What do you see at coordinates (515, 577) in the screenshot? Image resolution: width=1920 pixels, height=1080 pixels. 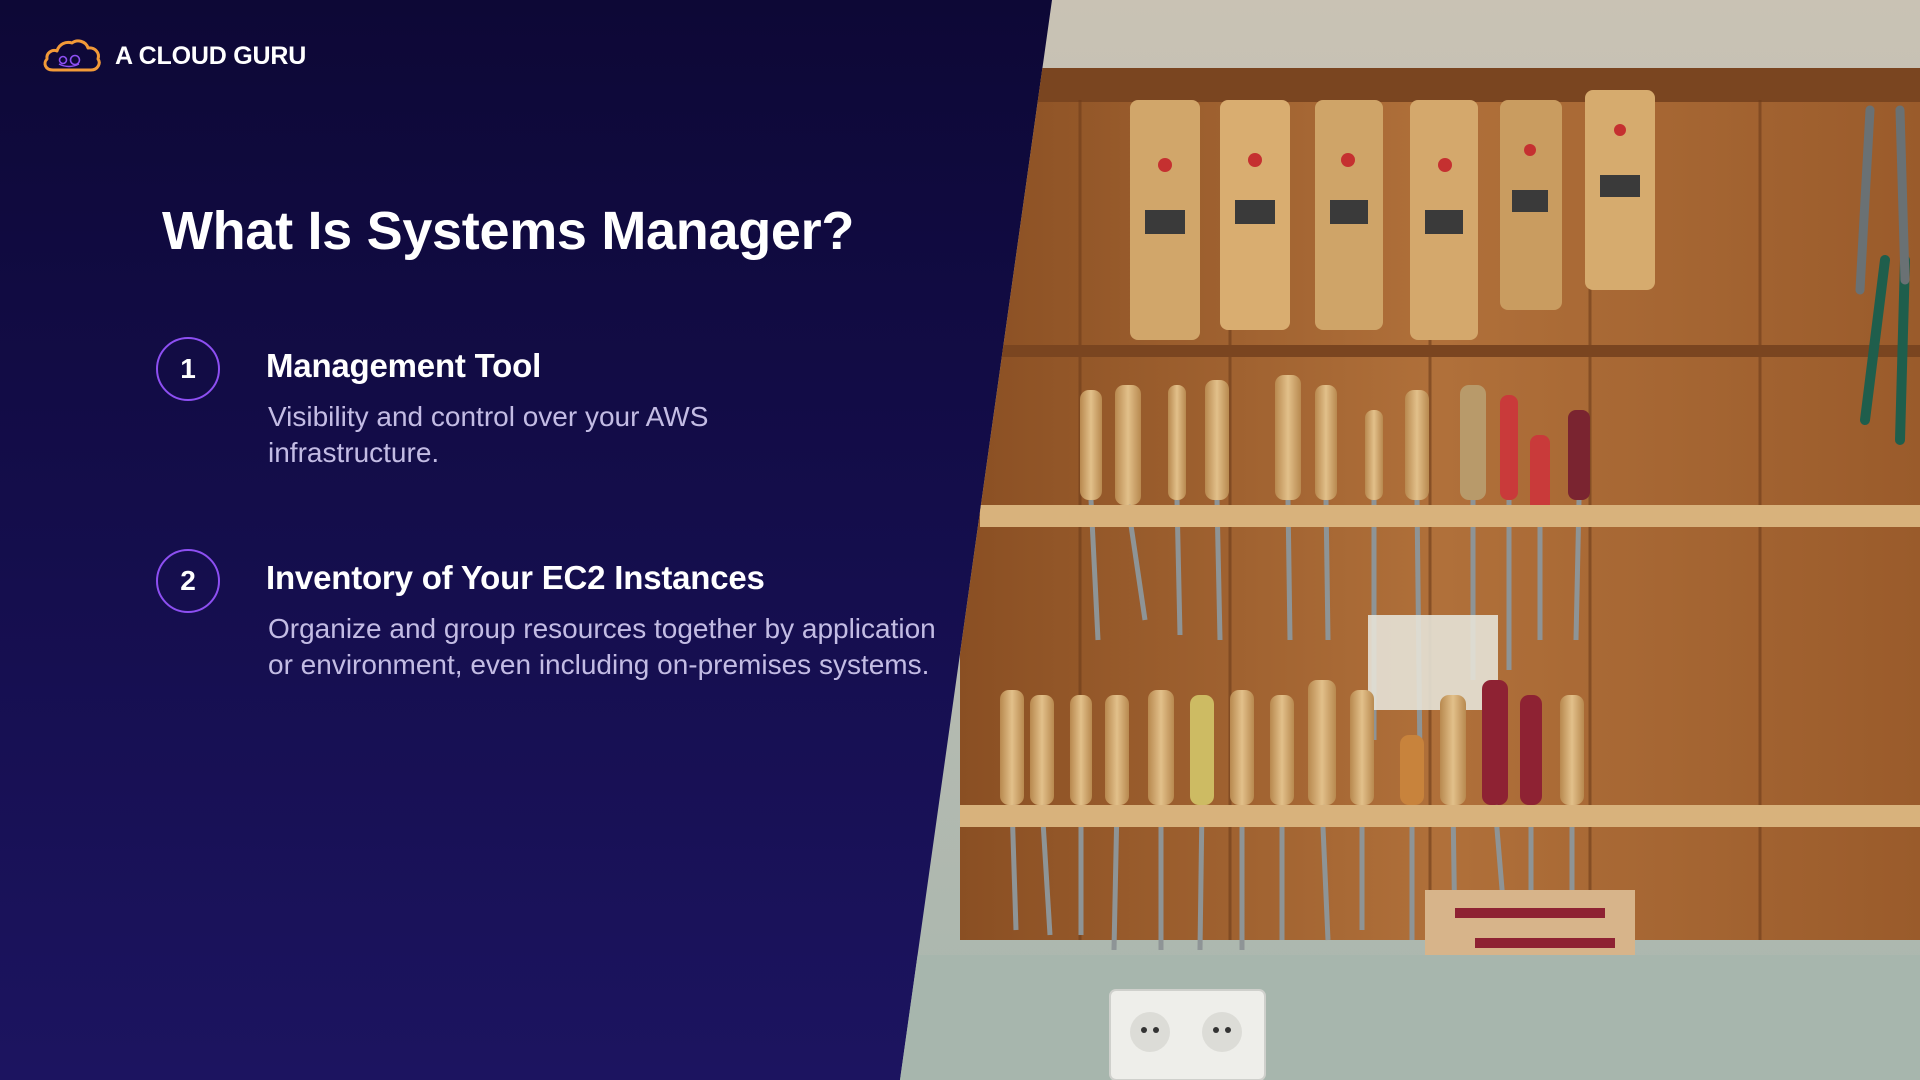 I see `item-heading: Inventory of Your EC2 Instances` at bounding box center [515, 577].